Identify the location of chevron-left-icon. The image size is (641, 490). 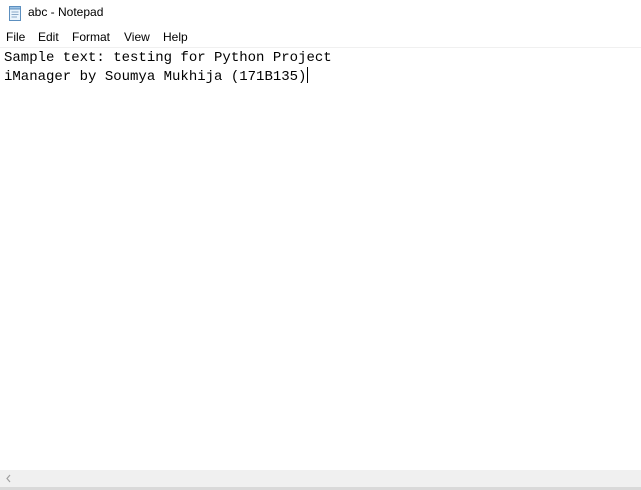
(8, 478).